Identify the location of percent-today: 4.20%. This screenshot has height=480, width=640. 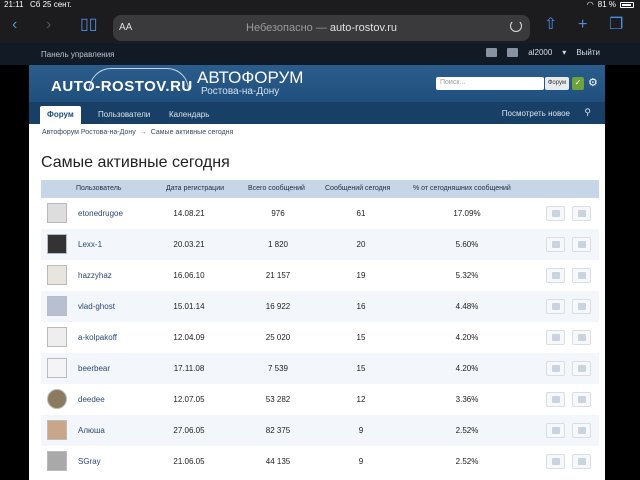
(467, 337).